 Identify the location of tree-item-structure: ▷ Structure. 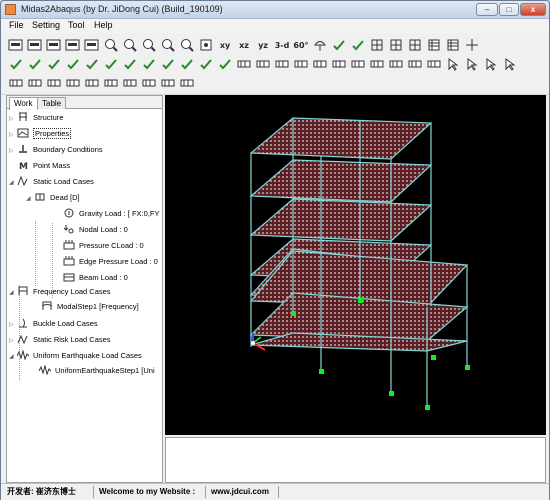
(36, 117).